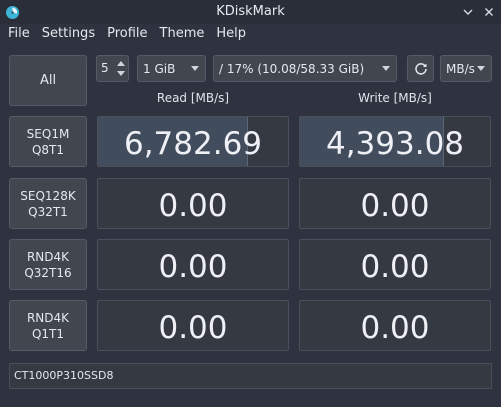 This screenshot has width=501, height=407. I want to click on refresh-button, so click(420, 68).